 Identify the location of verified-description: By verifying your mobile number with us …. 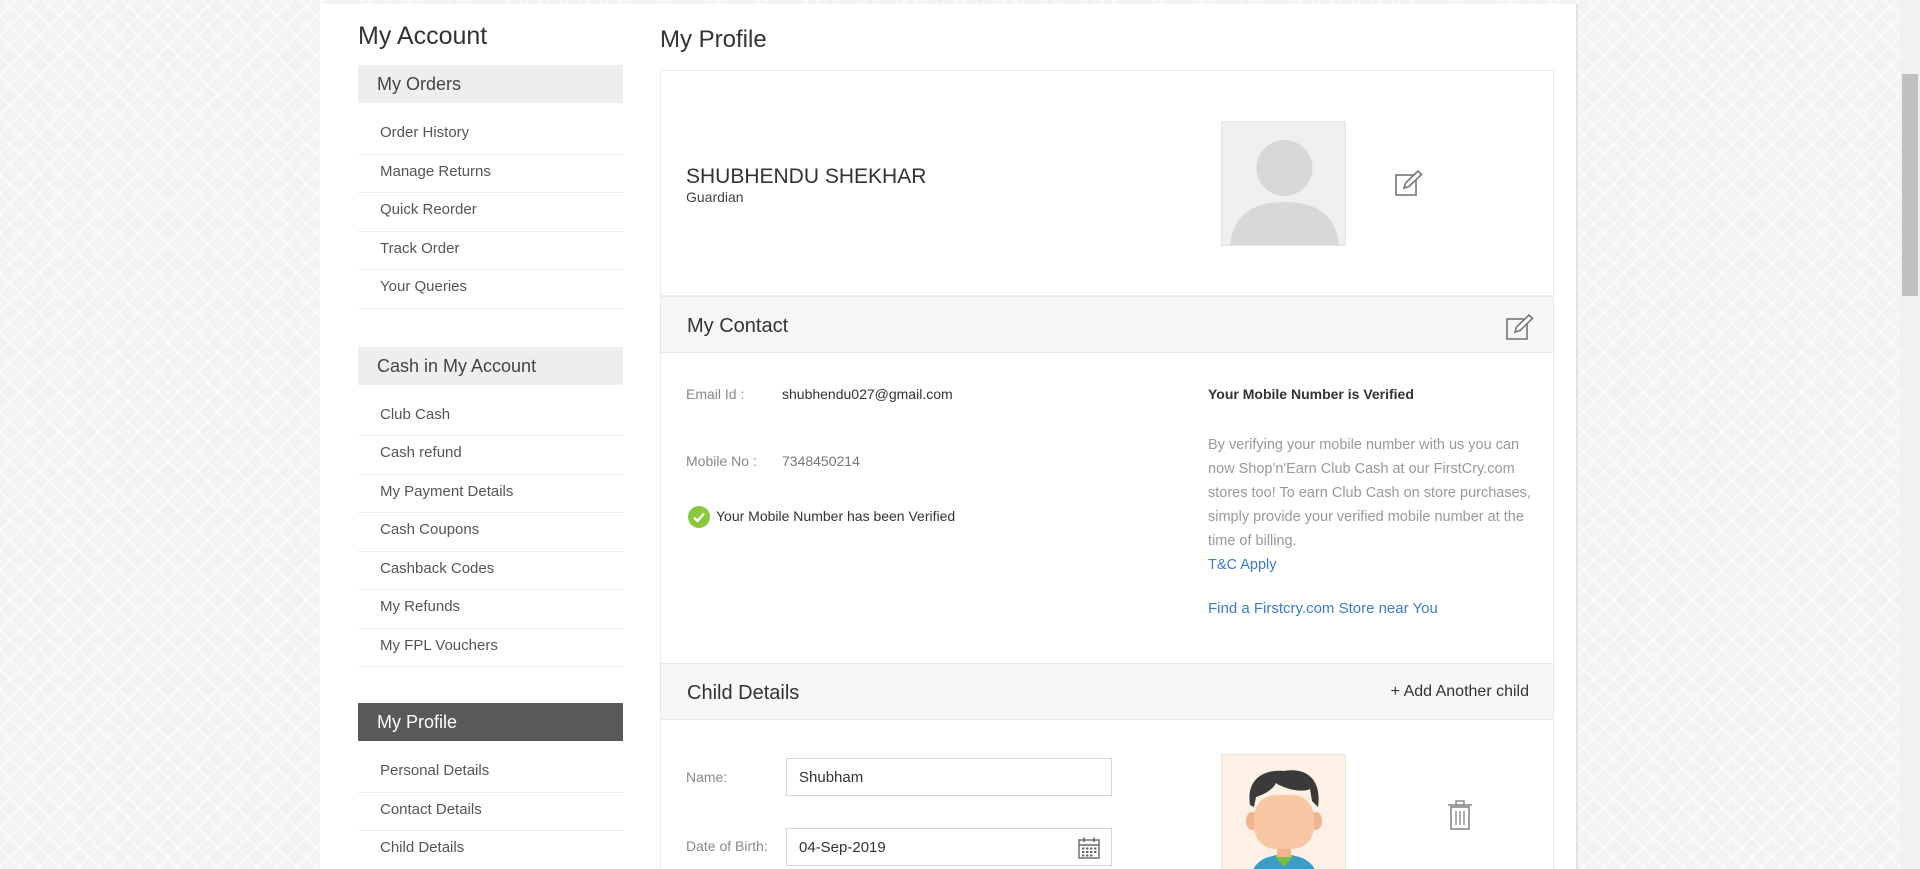
(1373, 505).